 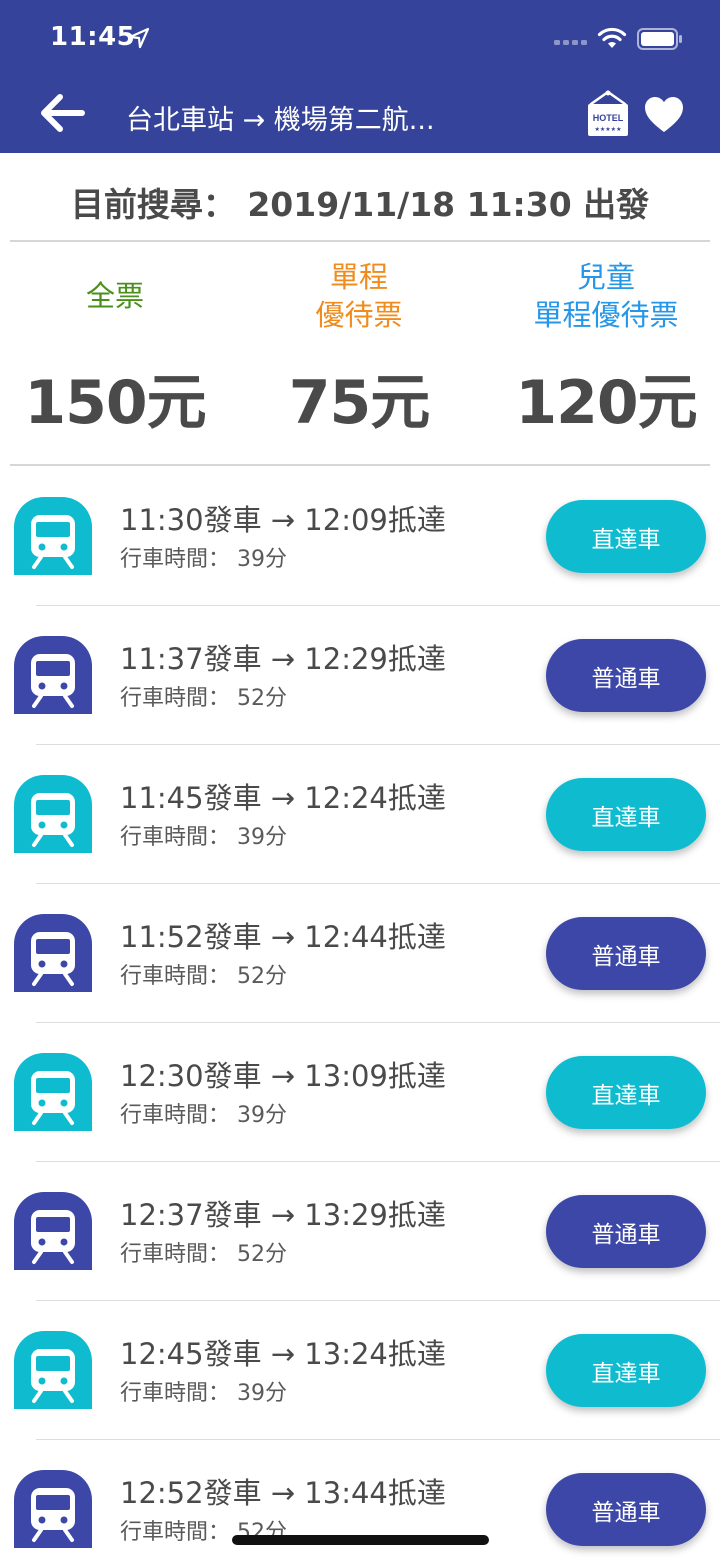 I want to click on hotel-icon-label: HOTEL, so click(x=608, y=118).